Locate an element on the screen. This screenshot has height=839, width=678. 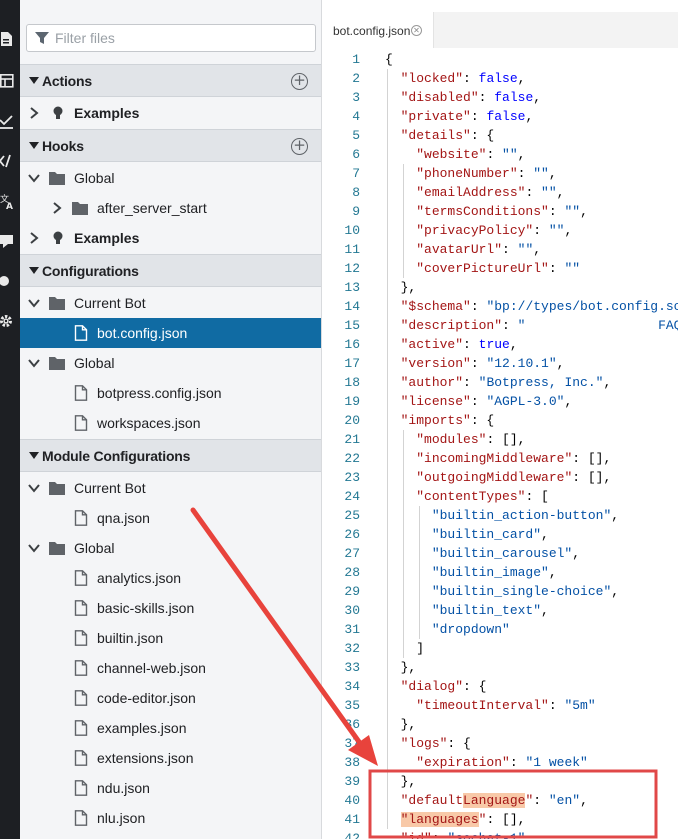
code-text: "version": "12.10.1", is located at coordinates (475, 363).